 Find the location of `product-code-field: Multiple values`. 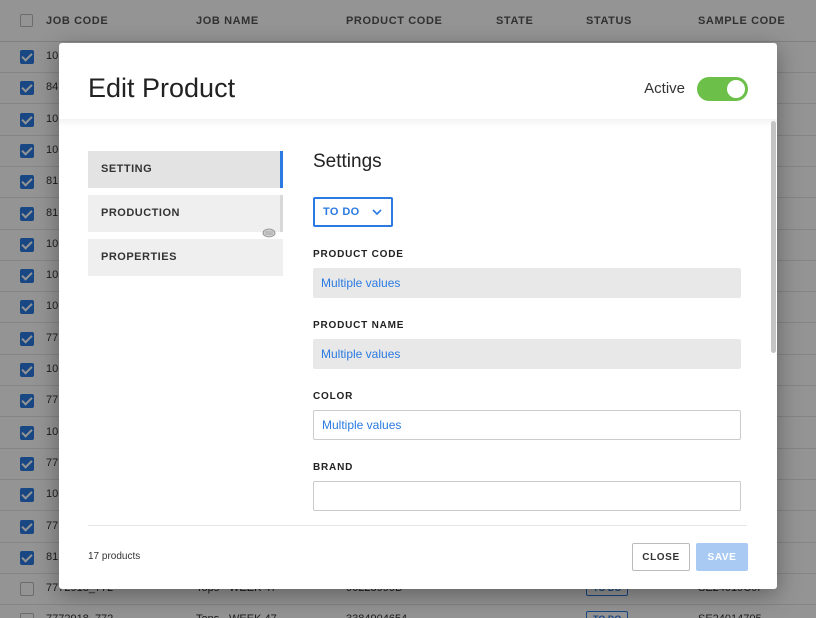

product-code-field: Multiple values is located at coordinates (527, 283).